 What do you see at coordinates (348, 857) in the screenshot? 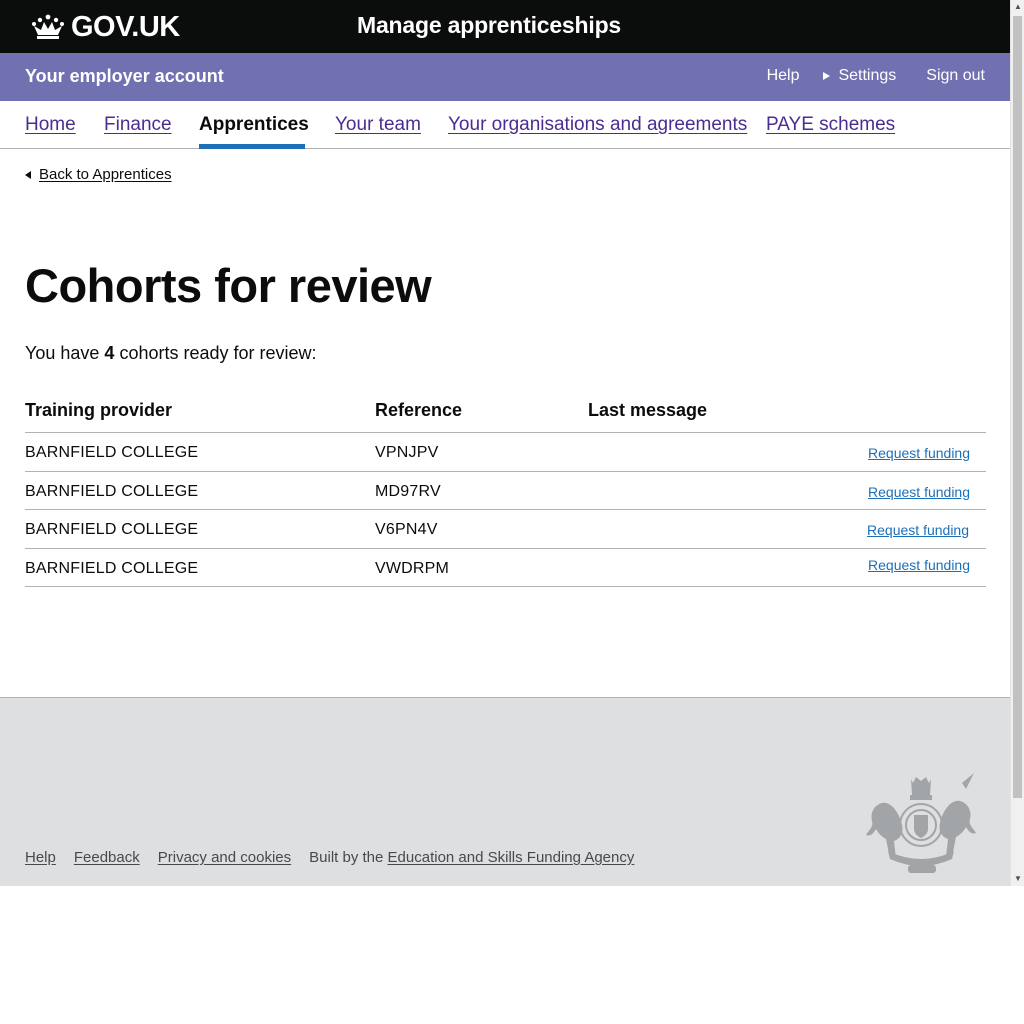
I see `built-by-prefix: Built by the` at bounding box center [348, 857].